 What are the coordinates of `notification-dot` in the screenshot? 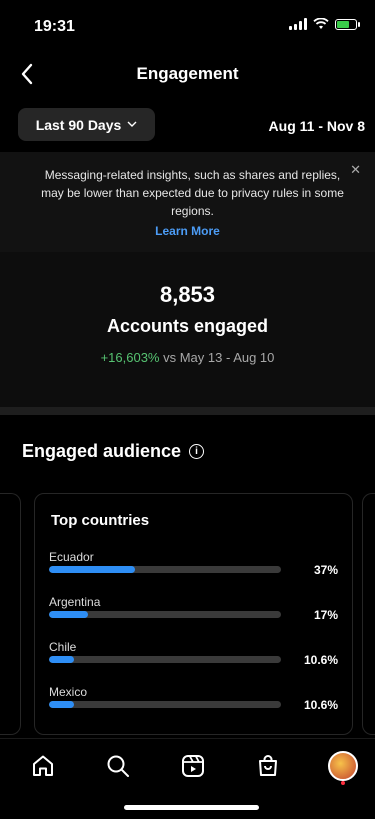 It's located at (343, 783).